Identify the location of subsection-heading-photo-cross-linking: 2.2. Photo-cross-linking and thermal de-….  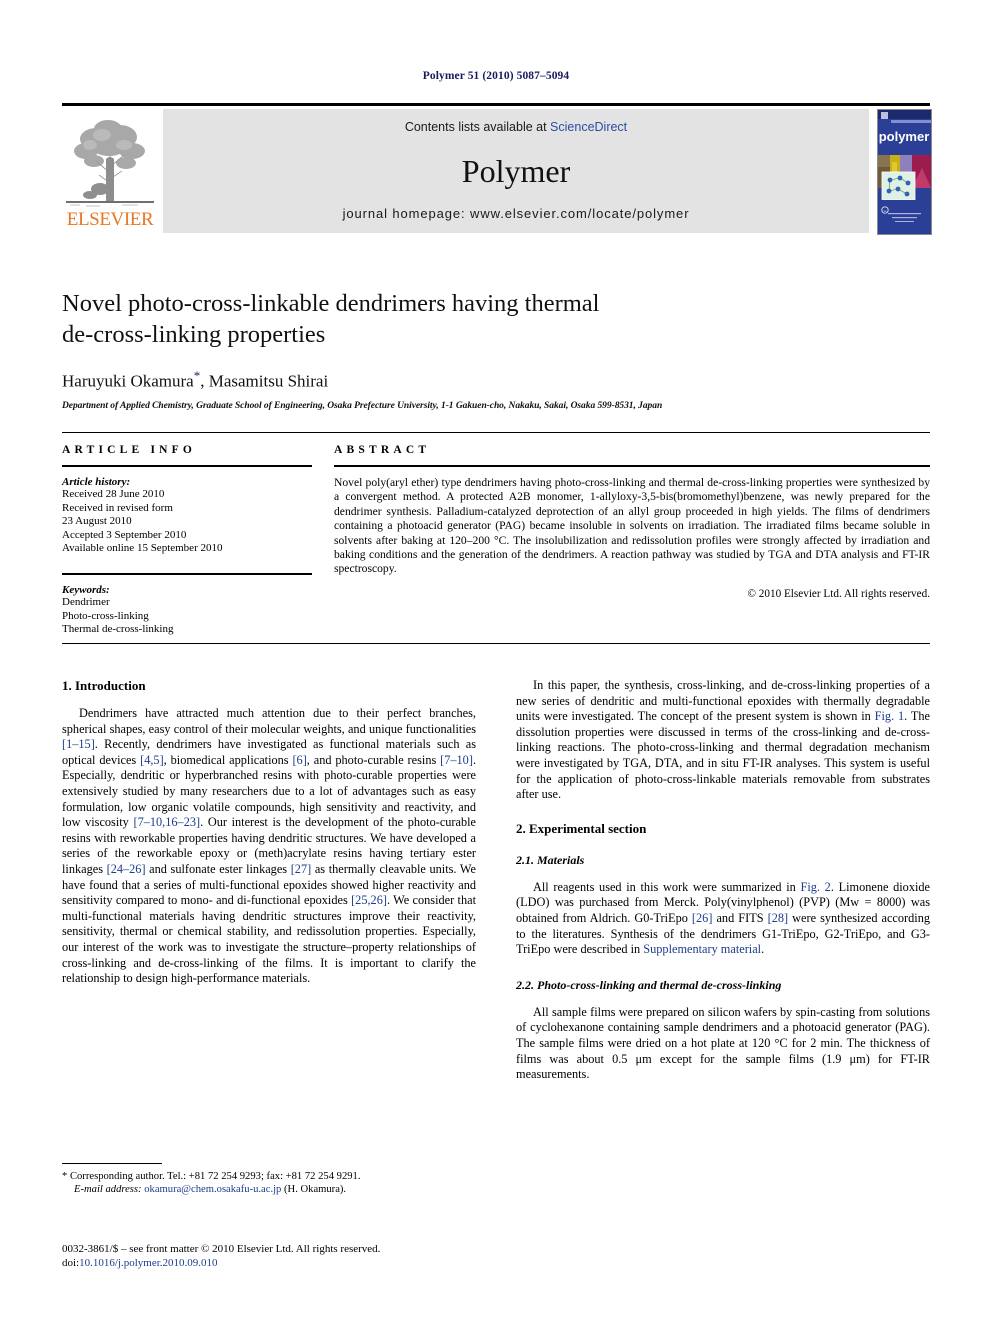
(649, 984).